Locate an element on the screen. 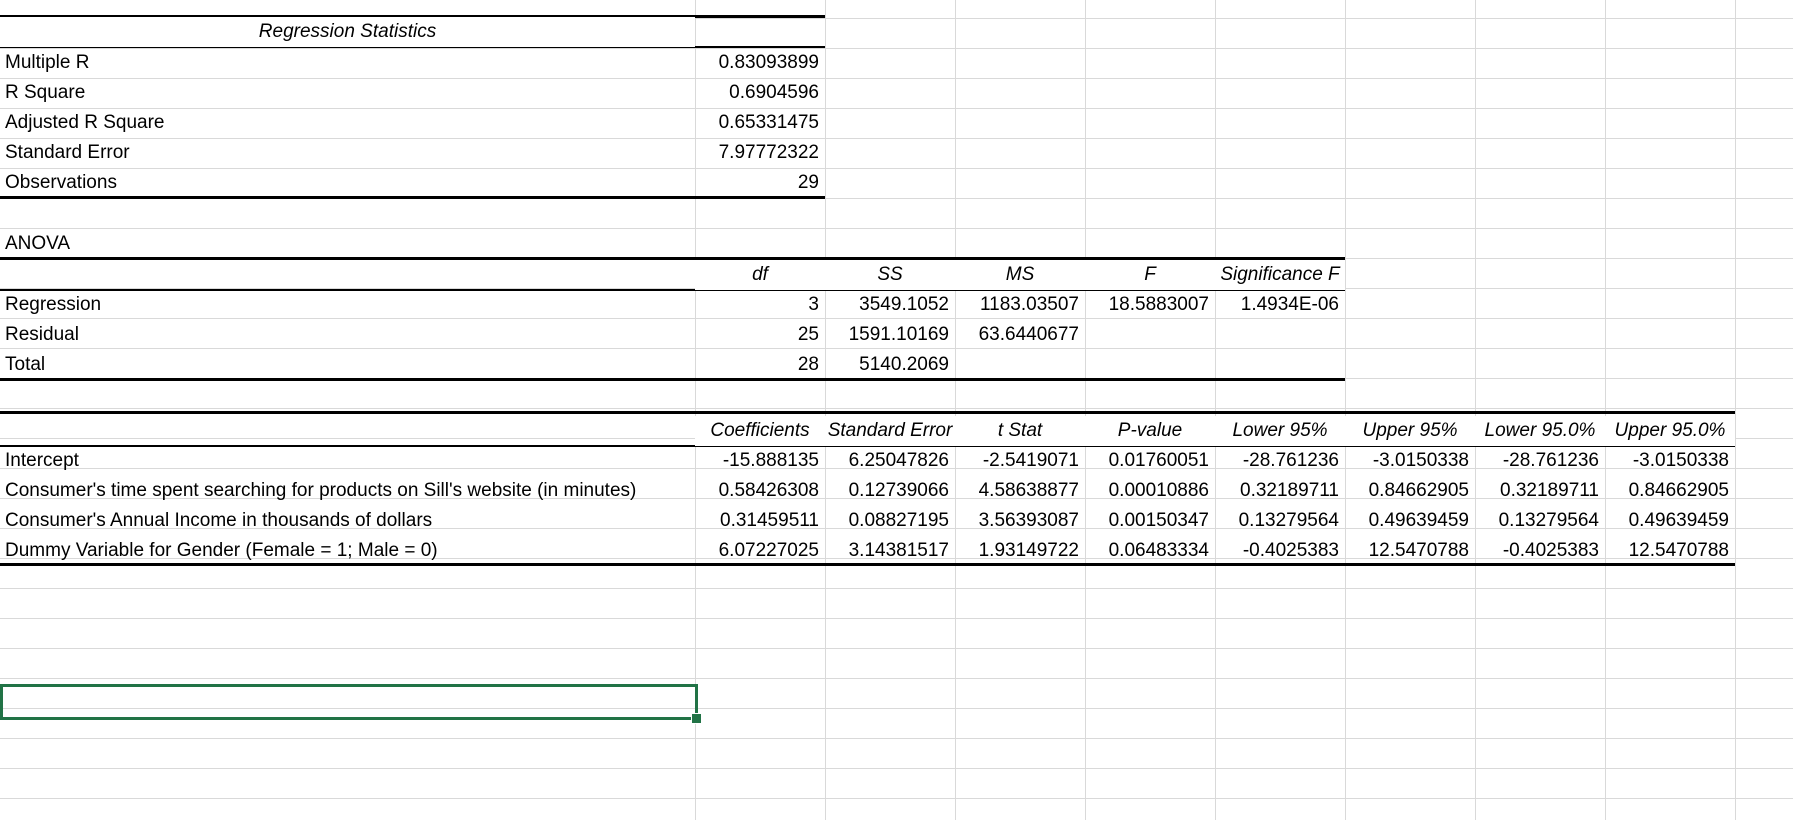 This screenshot has height=820, width=1793. stat-value-observations: 29 is located at coordinates (760, 183).